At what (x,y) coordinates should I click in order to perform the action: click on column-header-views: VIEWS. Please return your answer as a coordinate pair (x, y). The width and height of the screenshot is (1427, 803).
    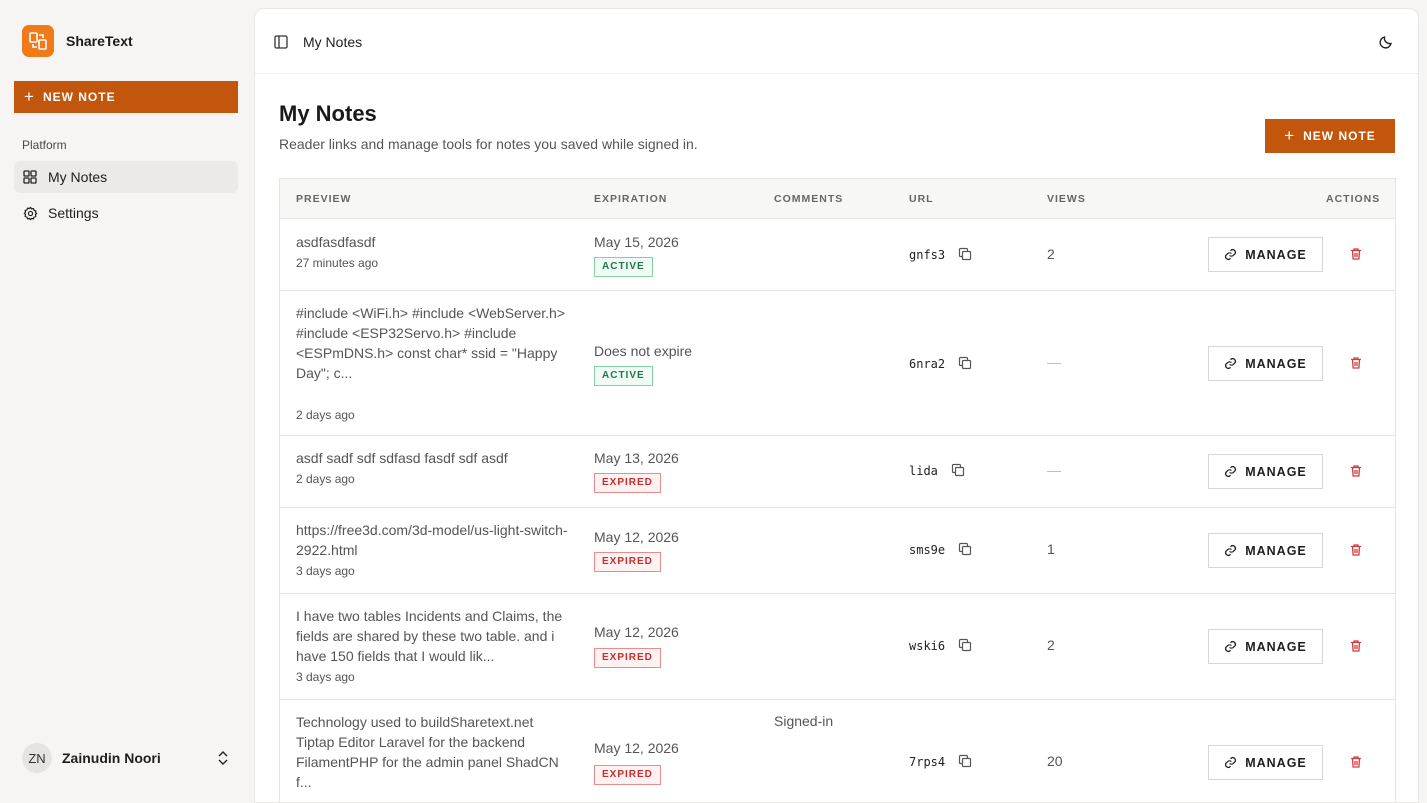
    Looking at the image, I should click on (1066, 199).